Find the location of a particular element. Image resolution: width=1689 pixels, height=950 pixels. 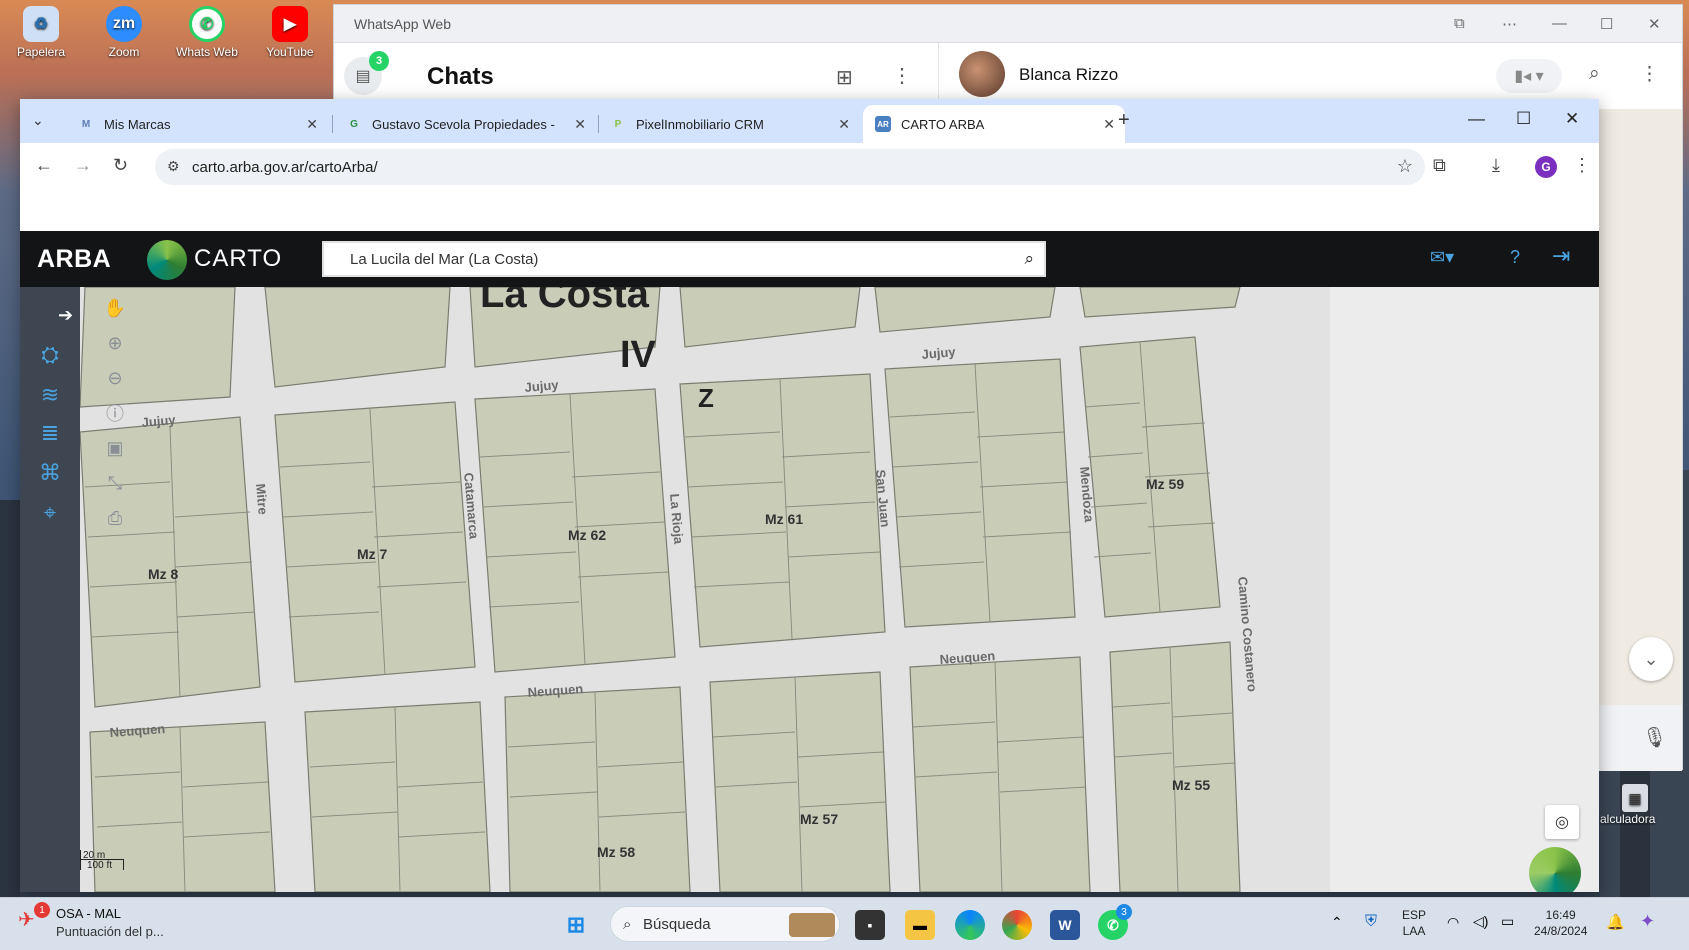

wifi-icon: ◠ is located at coordinates (1453, 922).